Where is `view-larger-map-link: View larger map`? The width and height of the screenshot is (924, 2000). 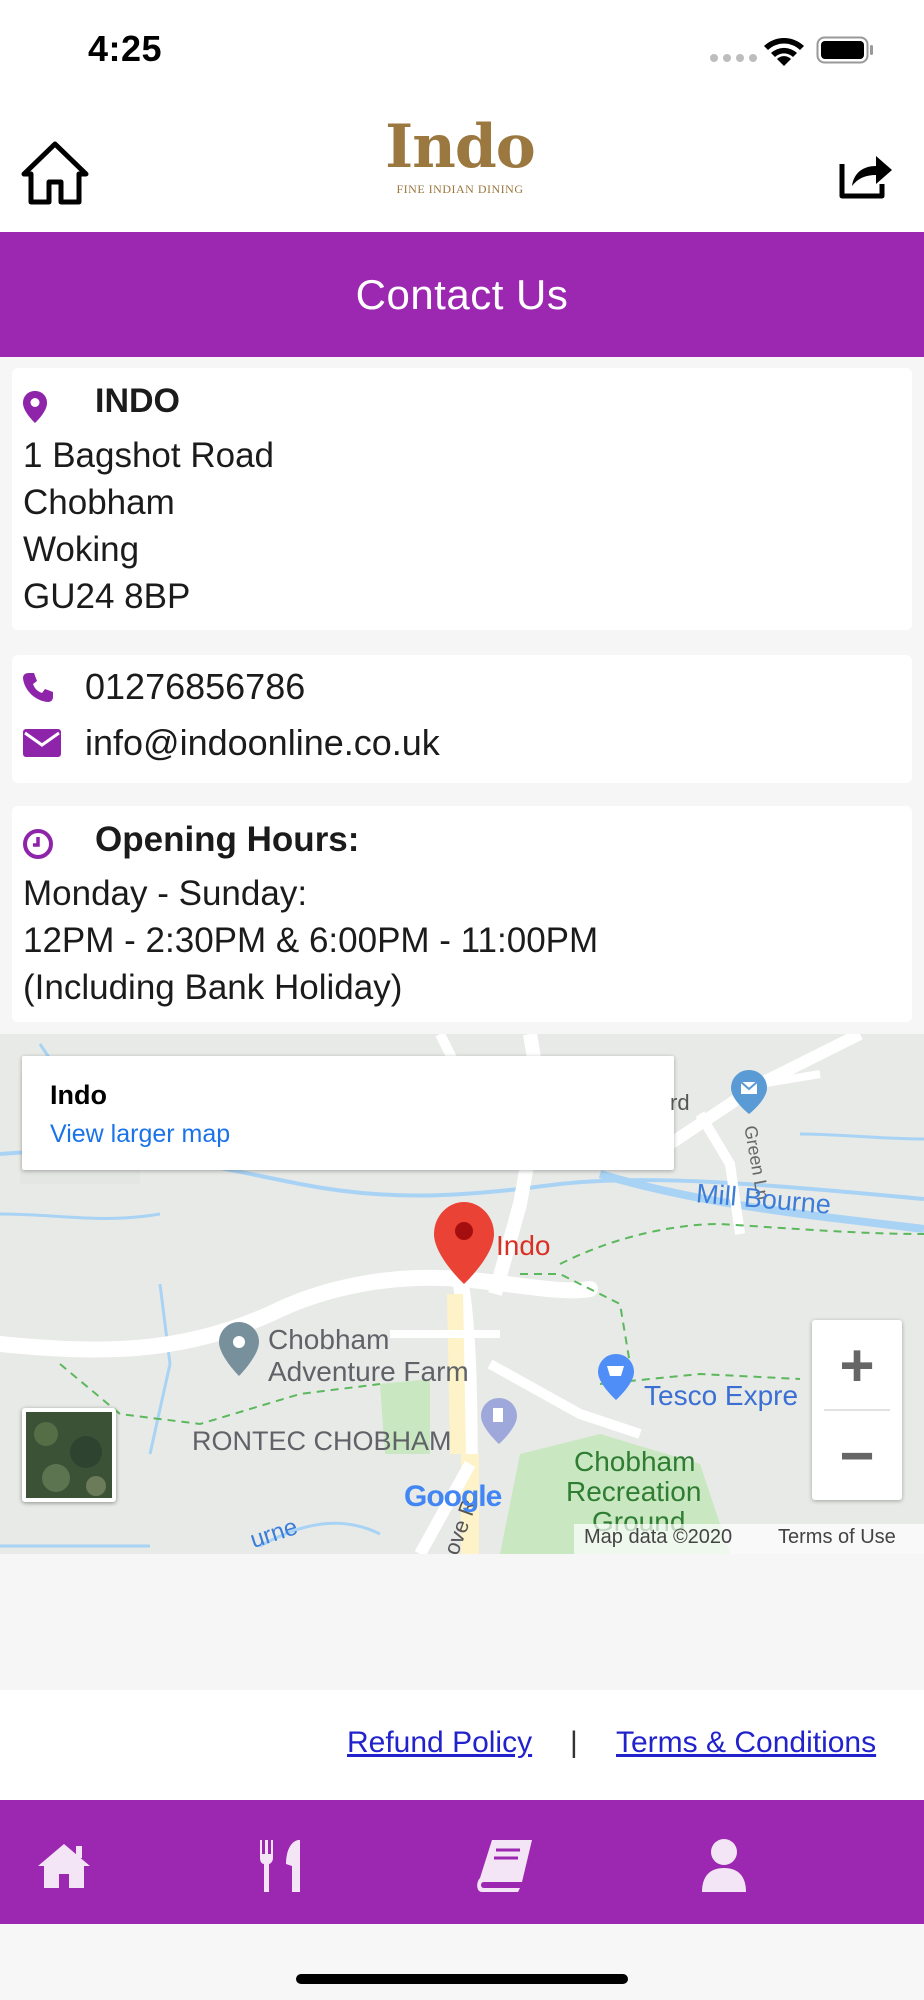
view-larger-map-link: View larger map is located at coordinates (140, 1134).